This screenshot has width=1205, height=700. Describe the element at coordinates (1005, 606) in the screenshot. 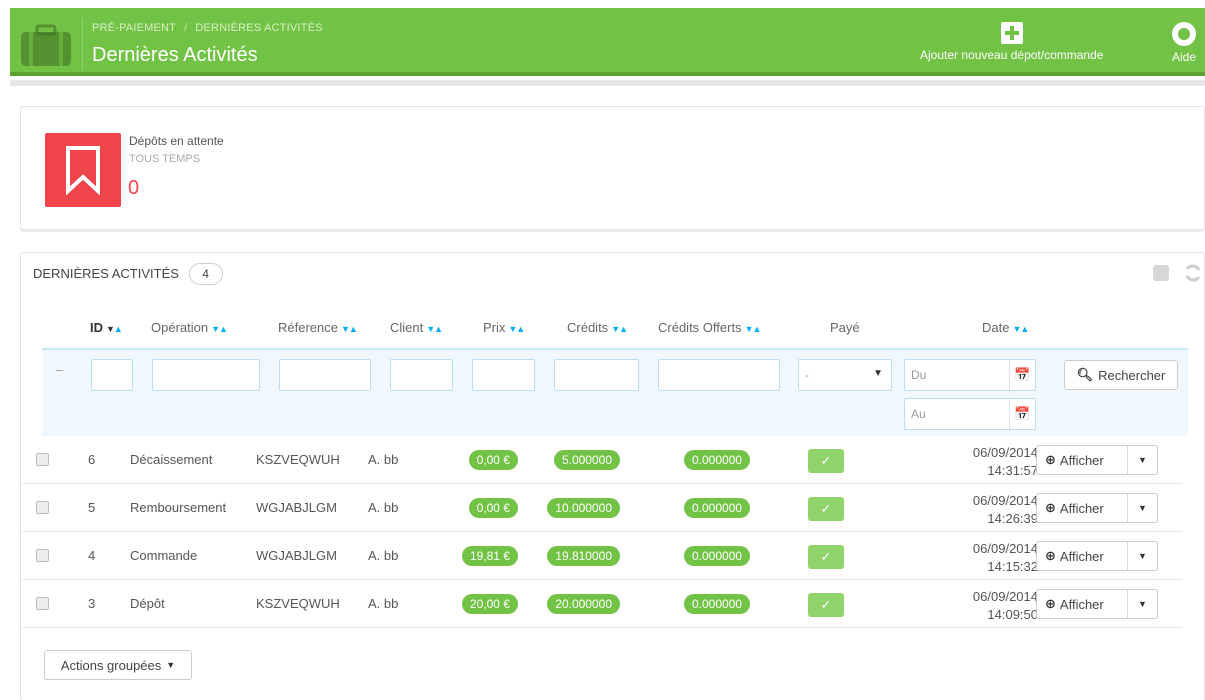

I see `row-date: 06/09/2014 14:09:50` at that location.